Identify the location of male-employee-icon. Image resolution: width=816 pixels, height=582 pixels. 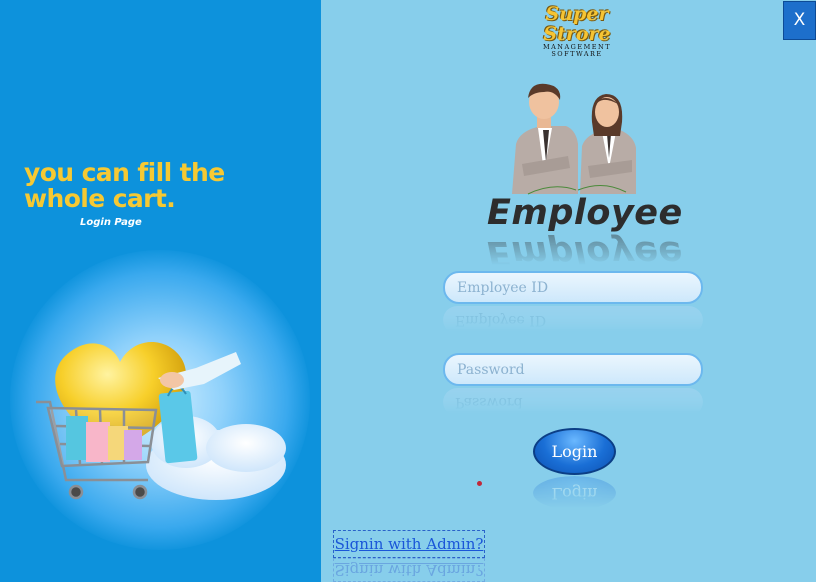
(545, 138).